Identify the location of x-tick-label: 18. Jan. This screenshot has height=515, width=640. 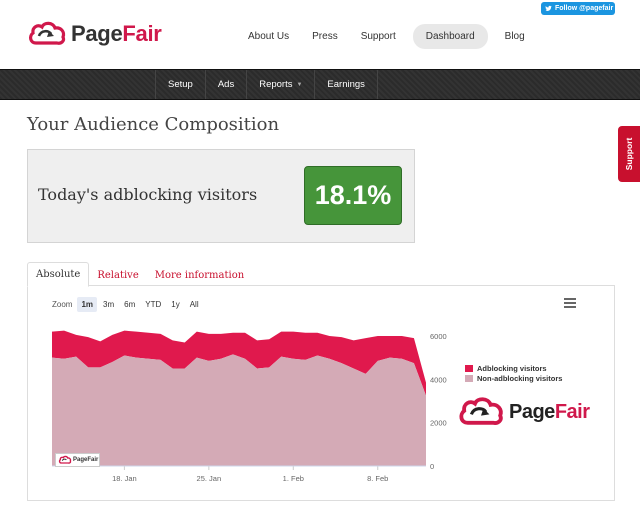
(124, 478).